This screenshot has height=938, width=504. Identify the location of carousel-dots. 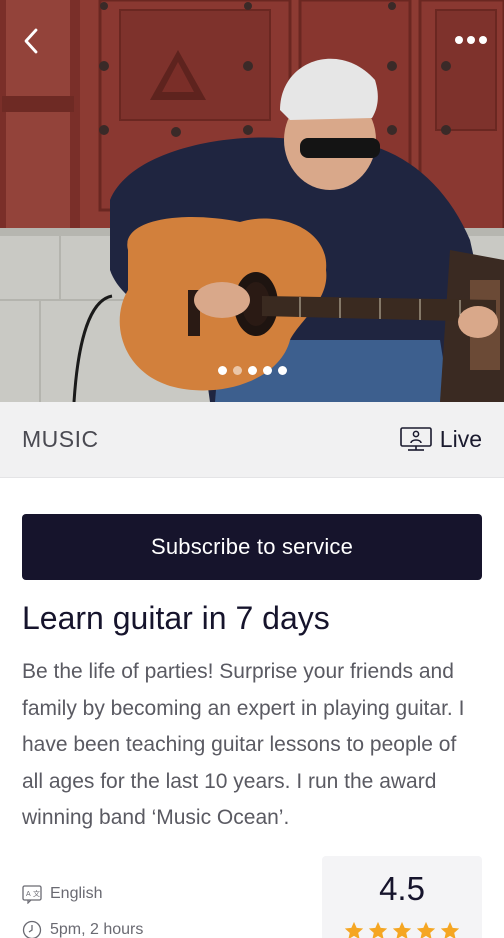
(252, 370).